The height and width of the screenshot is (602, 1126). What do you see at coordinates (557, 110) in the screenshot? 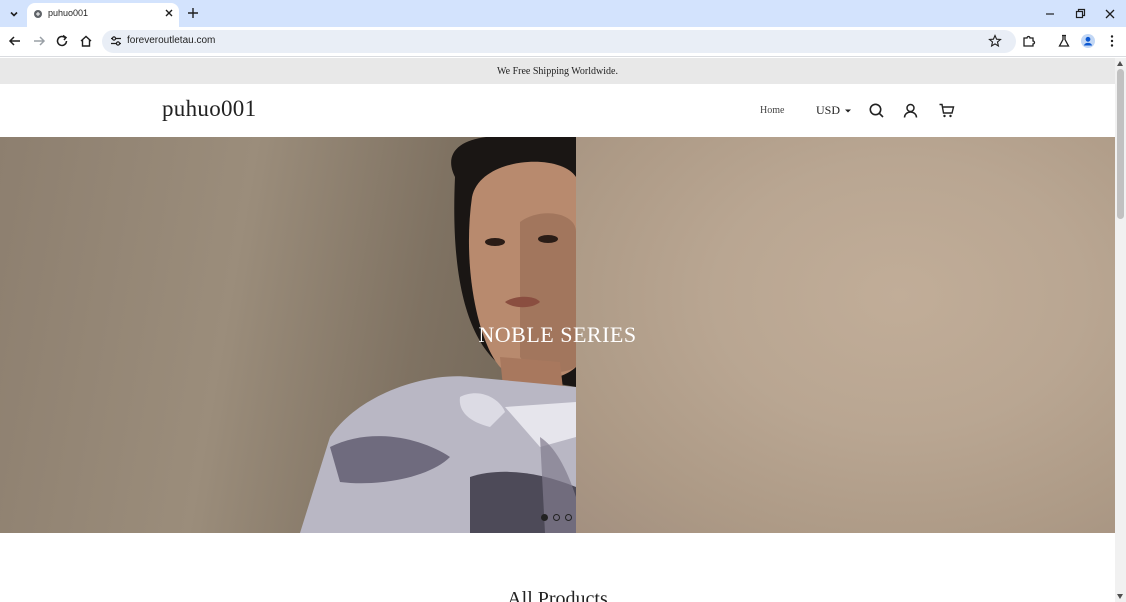
I see `site-header: puhuo001 Home USD` at bounding box center [557, 110].